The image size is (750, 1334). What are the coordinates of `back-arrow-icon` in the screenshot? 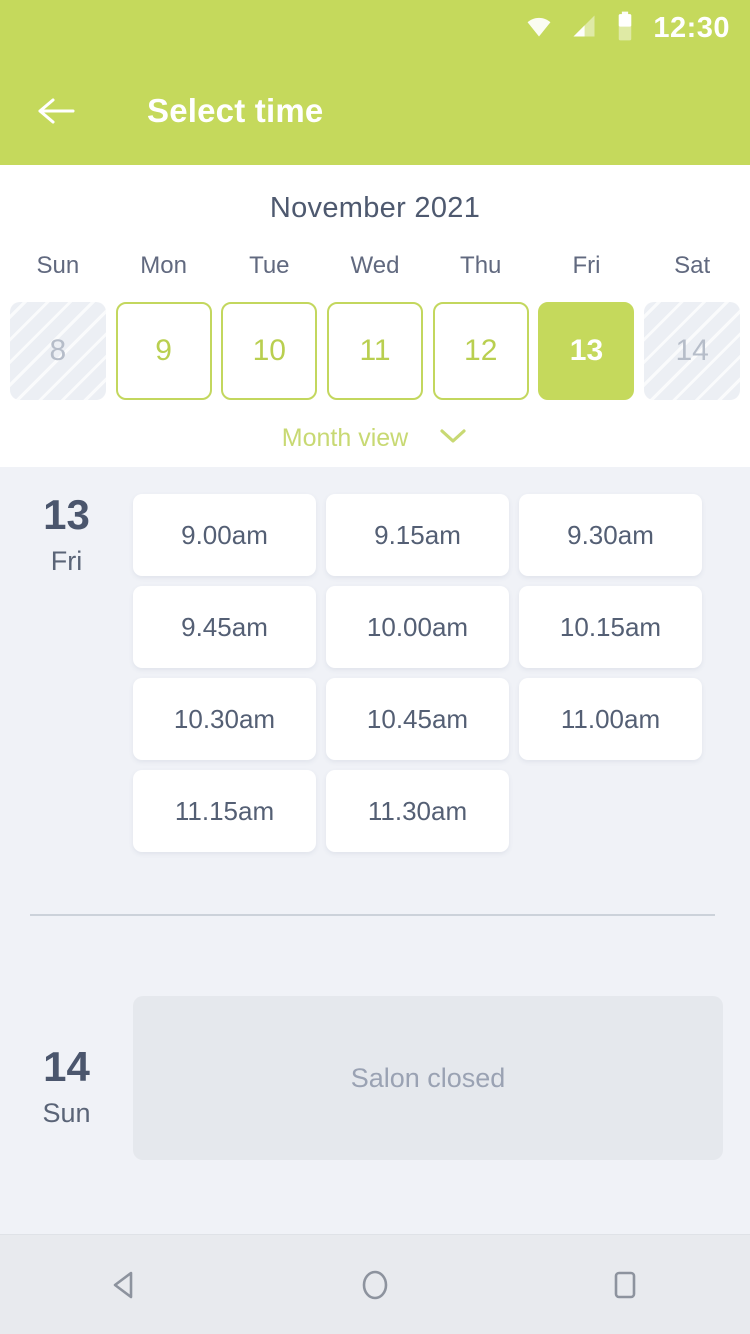 It's located at (56, 110).